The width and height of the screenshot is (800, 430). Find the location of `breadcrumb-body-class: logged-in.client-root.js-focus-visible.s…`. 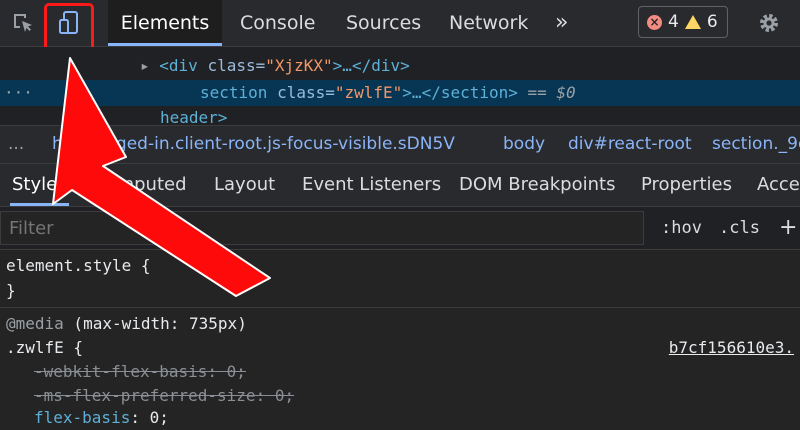

breadcrumb-body-class: logged-in.client-root.js-focus-visible.s… is located at coordinates (272, 144).